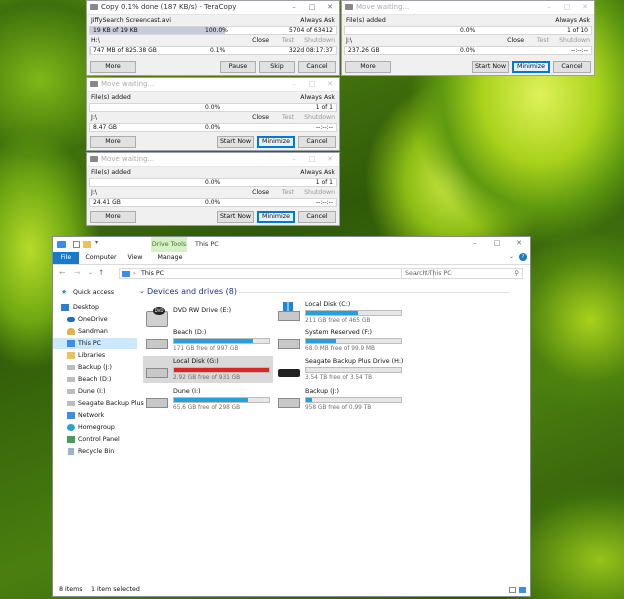  What do you see at coordinates (77, 272) in the screenshot?
I see `forward-icon: →` at bounding box center [77, 272].